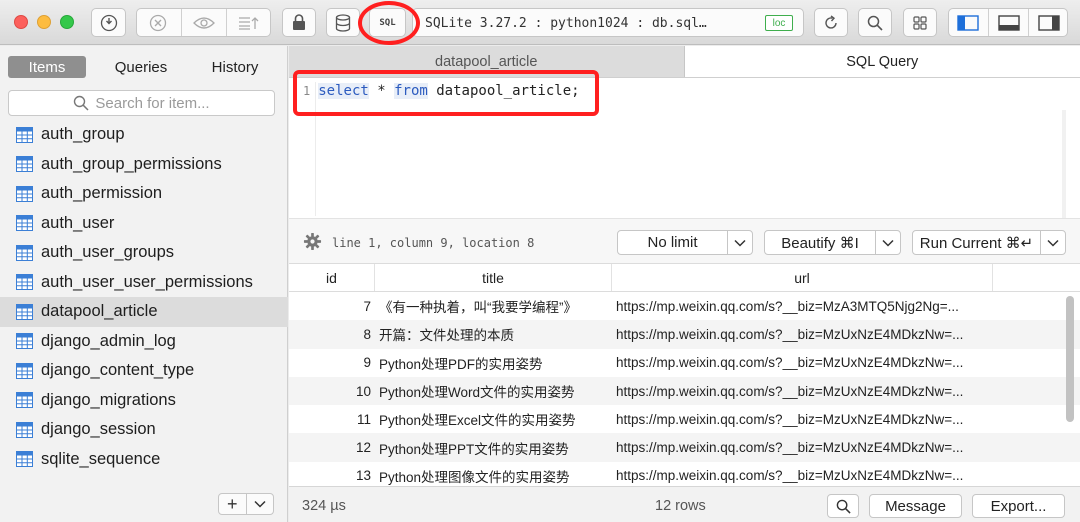 This screenshot has height=522, width=1080. Describe the element at coordinates (968, 22) in the screenshot. I see `toggle-left-panel-button` at that location.